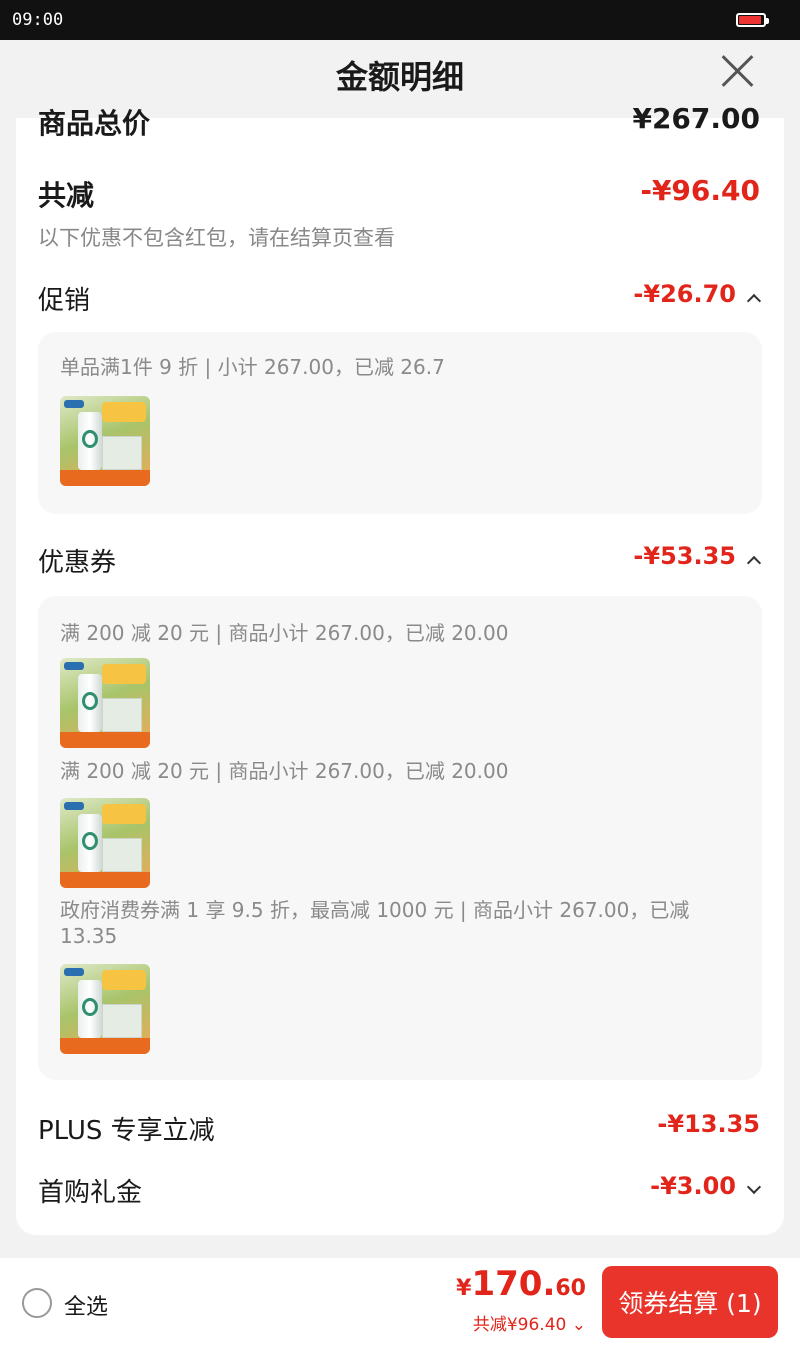 This screenshot has width=800, height=1347. I want to click on reduce-label: 共减, so click(66, 195).